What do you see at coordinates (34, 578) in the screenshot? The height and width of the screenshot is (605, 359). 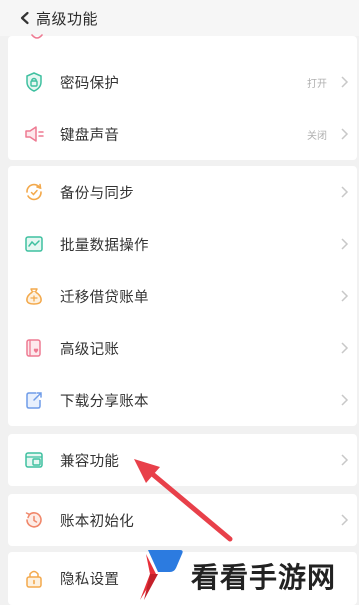 I see `padlock-icon` at bounding box center [34, 578].